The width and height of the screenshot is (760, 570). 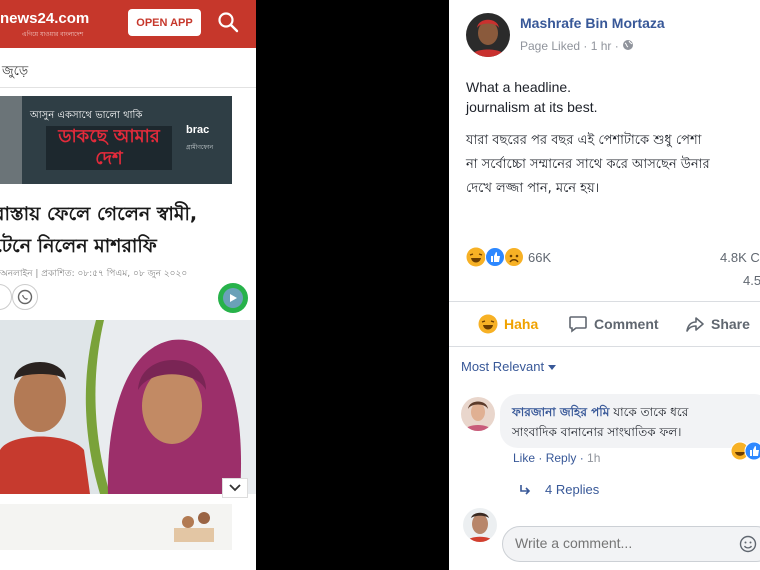 What do you see at coordinates (651, 412) in the screenshot?
I see `comment-text-line: যাকে তাকে ধরে` at bounding box center [651, 412].